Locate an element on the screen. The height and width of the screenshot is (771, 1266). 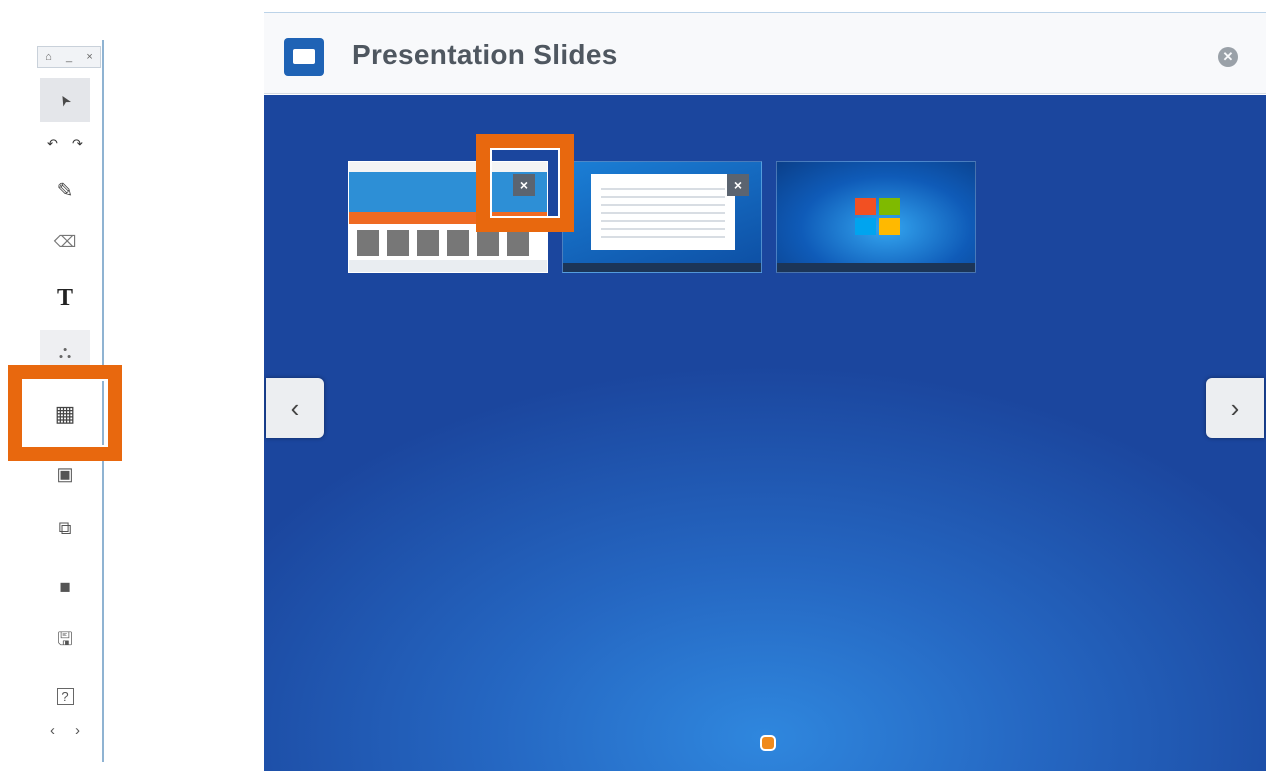
help-tool-button: ? is located at coordinates (65, 696).